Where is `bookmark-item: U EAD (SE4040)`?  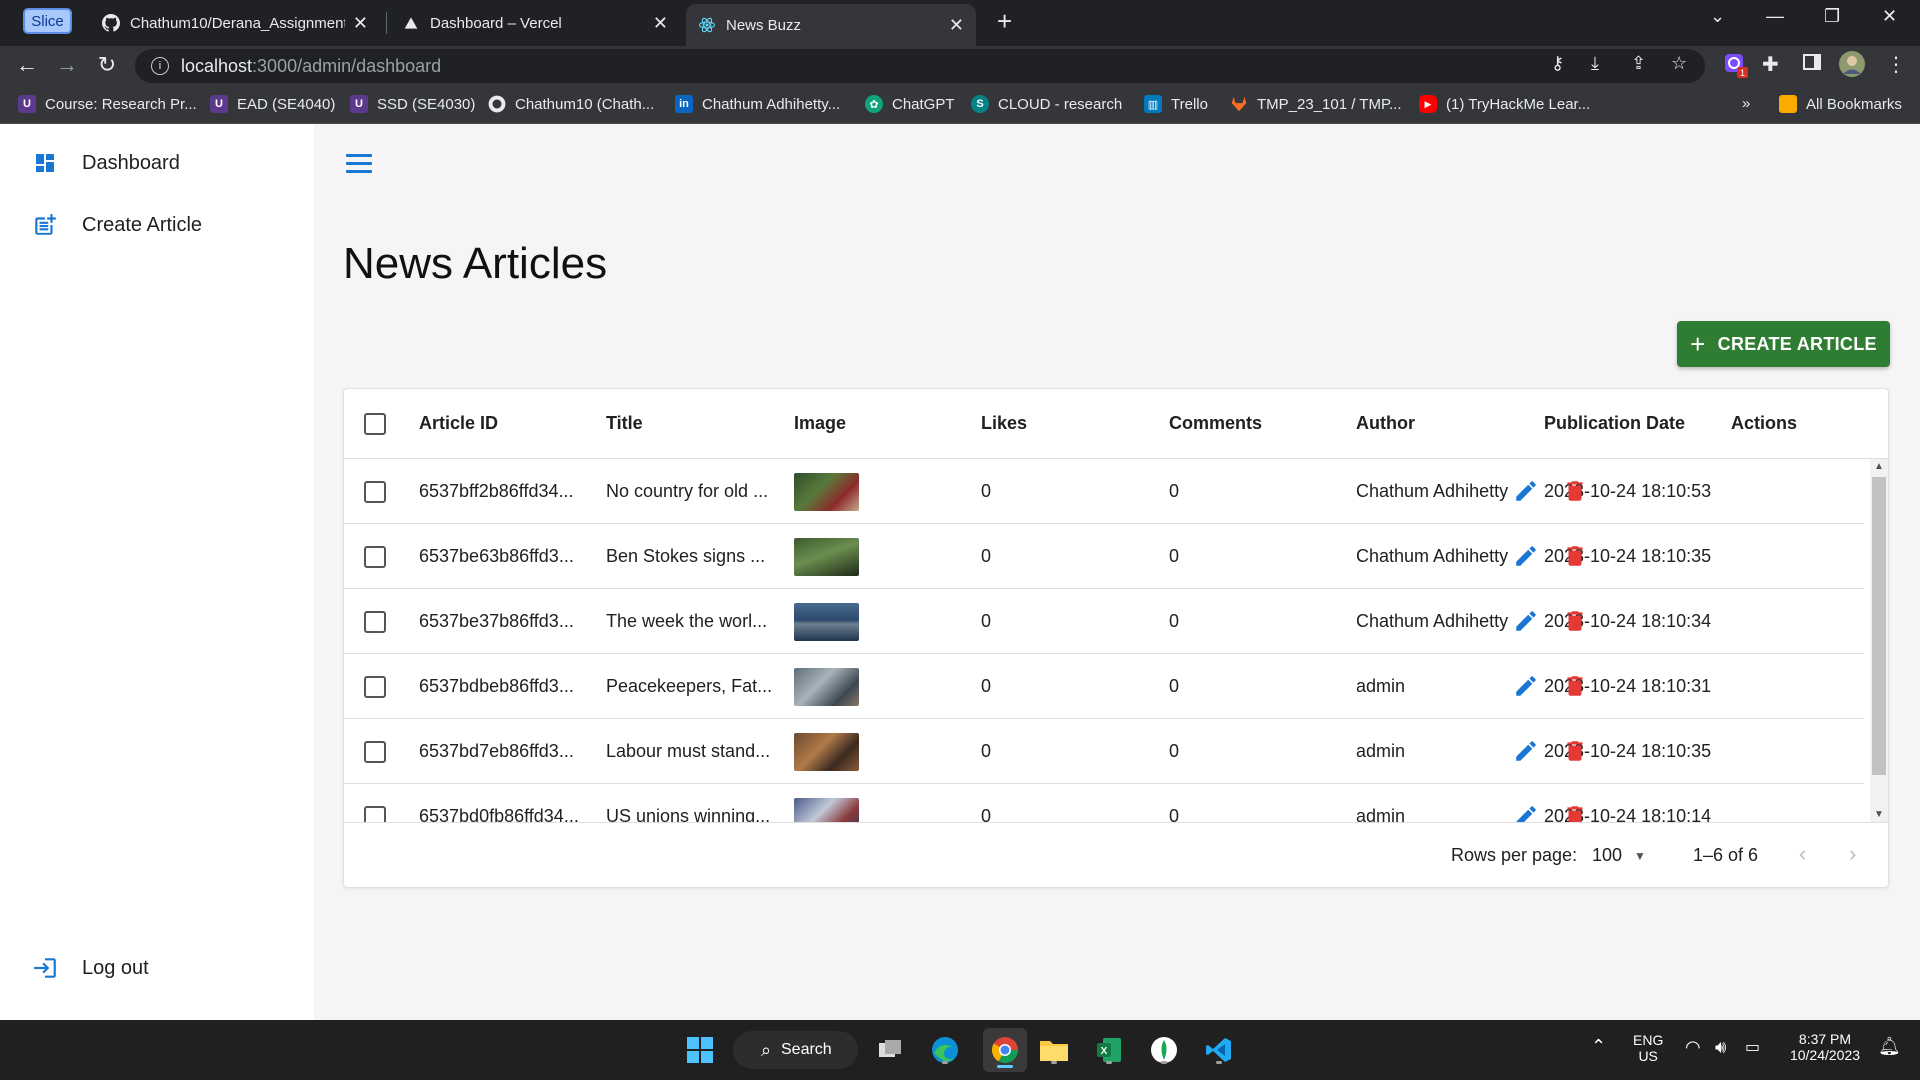 bookmark-item: U EAD (SE4040) is located at coordinates (272, 104).